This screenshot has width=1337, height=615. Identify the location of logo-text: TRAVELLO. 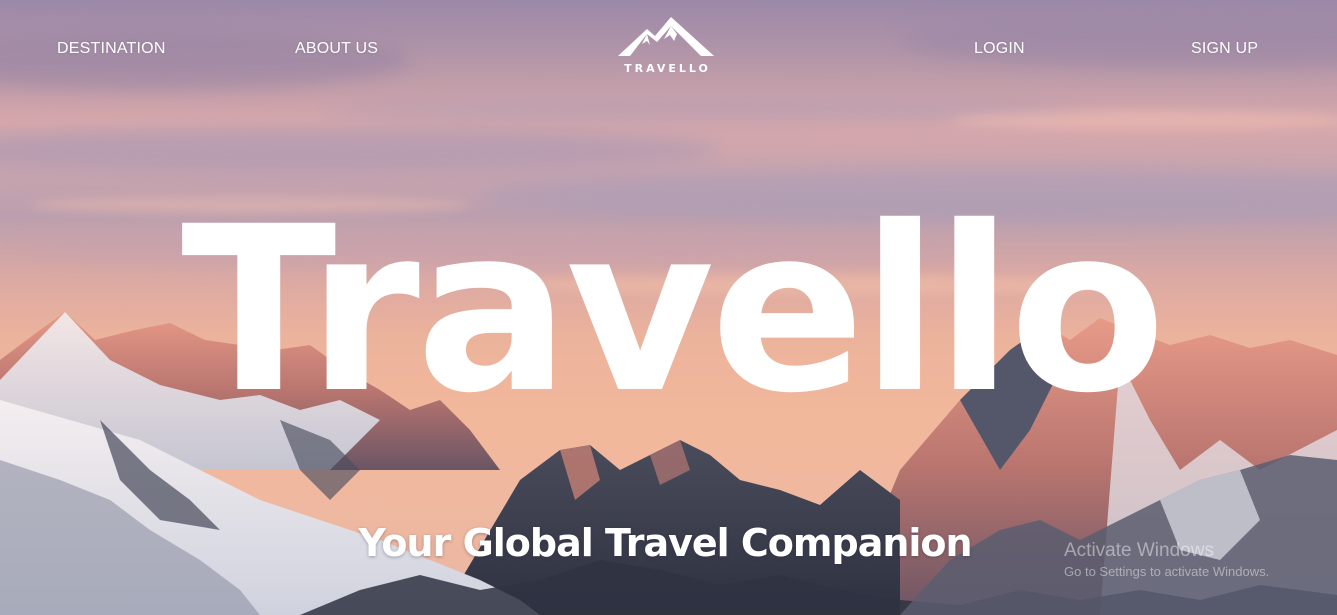
(667, 68).